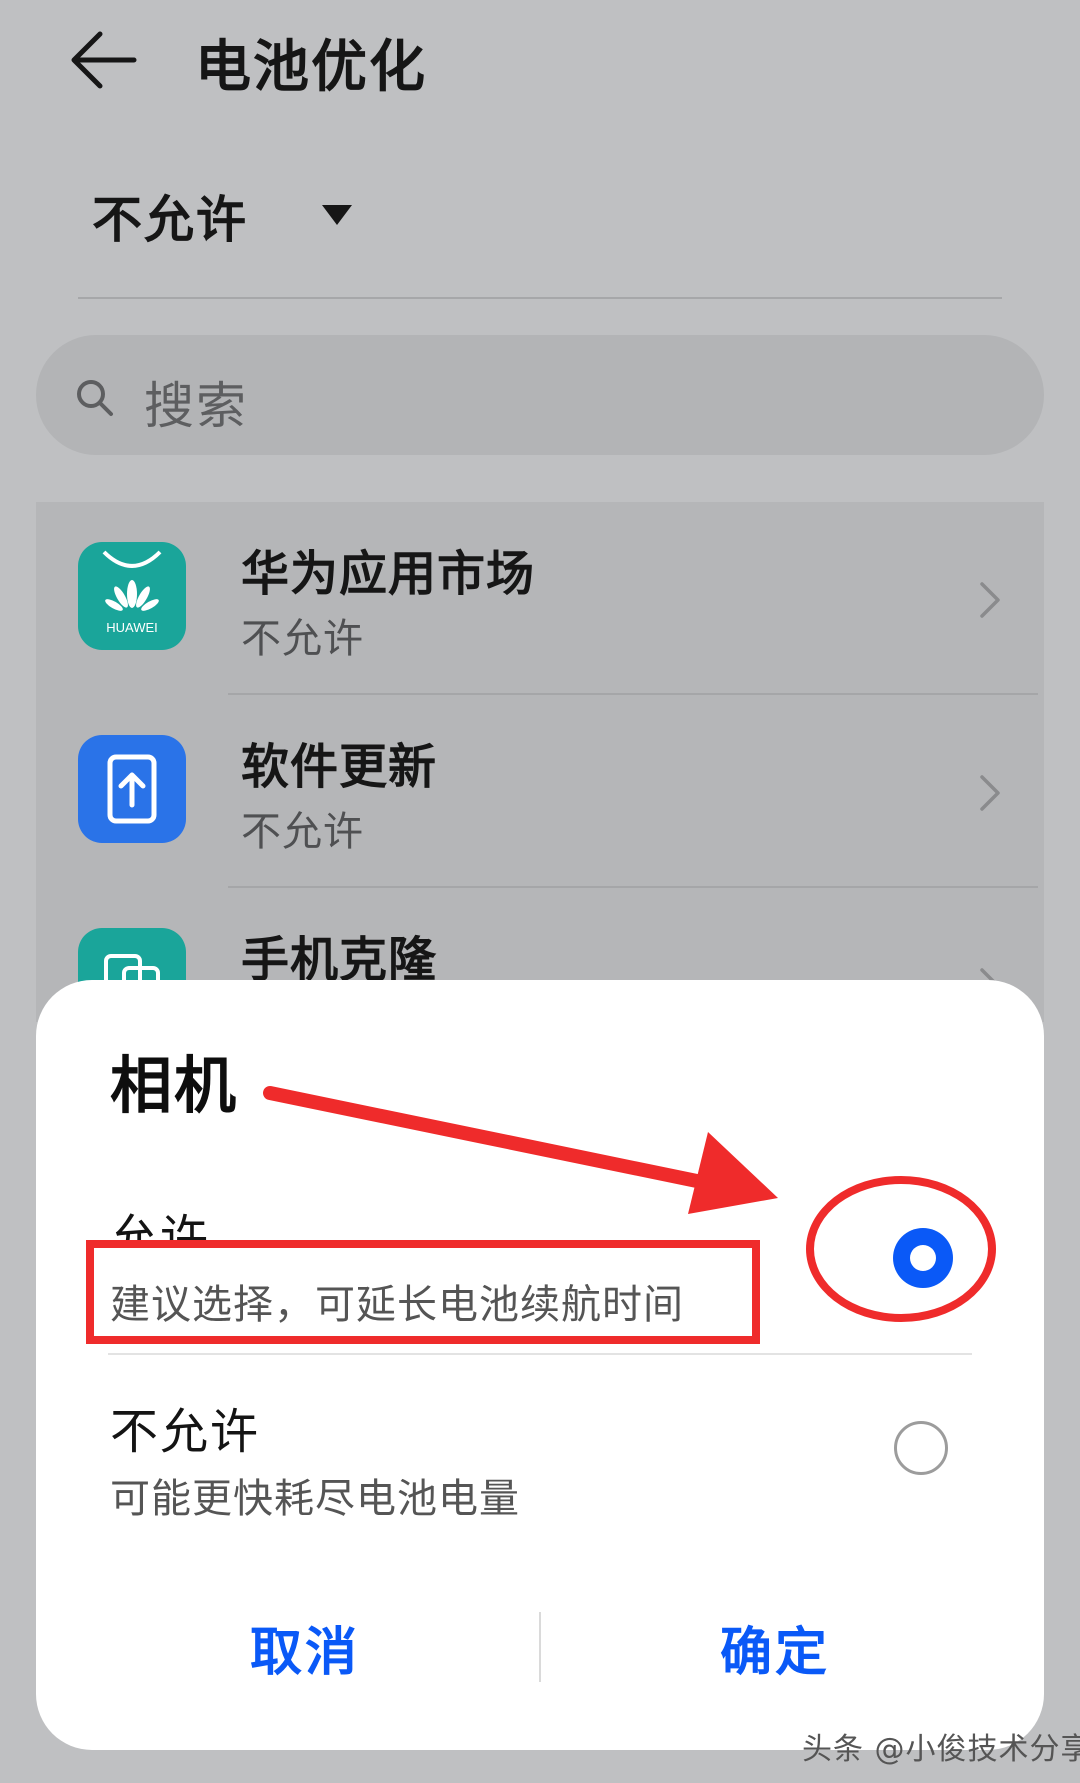 Image resolution: width=1080 pixels, height=1783 pixels. What do you see at coordinates (540, 791) in the screenshot?
I see `list-item-software-update: 软件更新 不允许` at bounding box center [540, 791].